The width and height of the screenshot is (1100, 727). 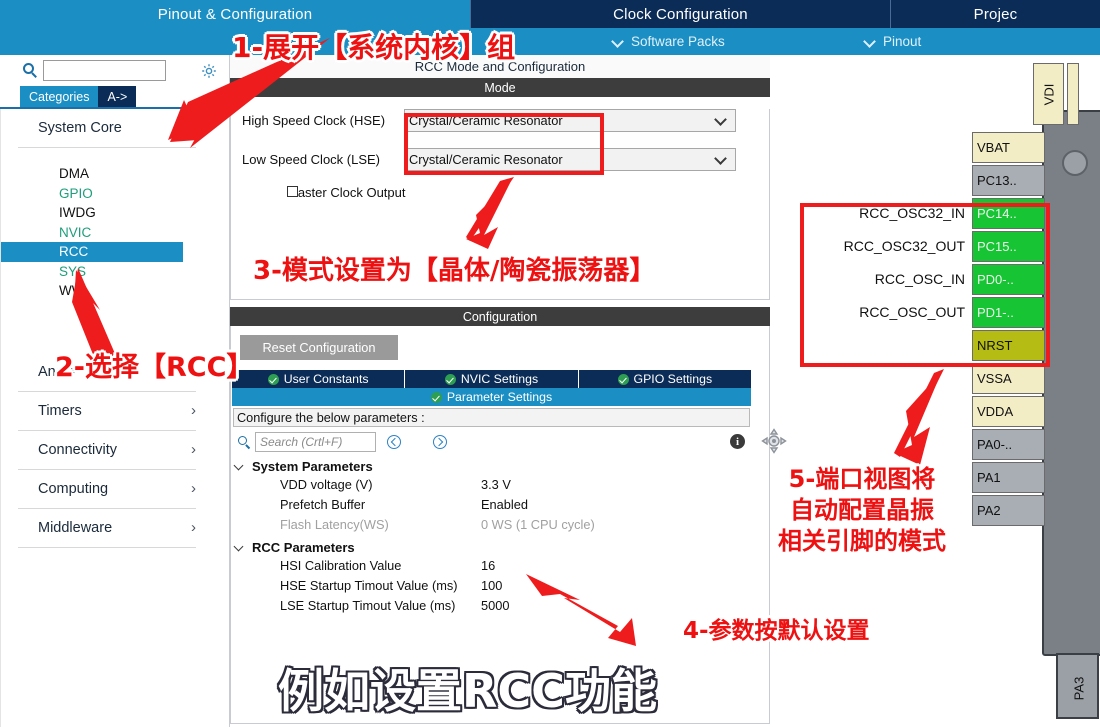 I want to click on sidebar-group-connectivity: Connectivity ›, so click(x=109, y=450).